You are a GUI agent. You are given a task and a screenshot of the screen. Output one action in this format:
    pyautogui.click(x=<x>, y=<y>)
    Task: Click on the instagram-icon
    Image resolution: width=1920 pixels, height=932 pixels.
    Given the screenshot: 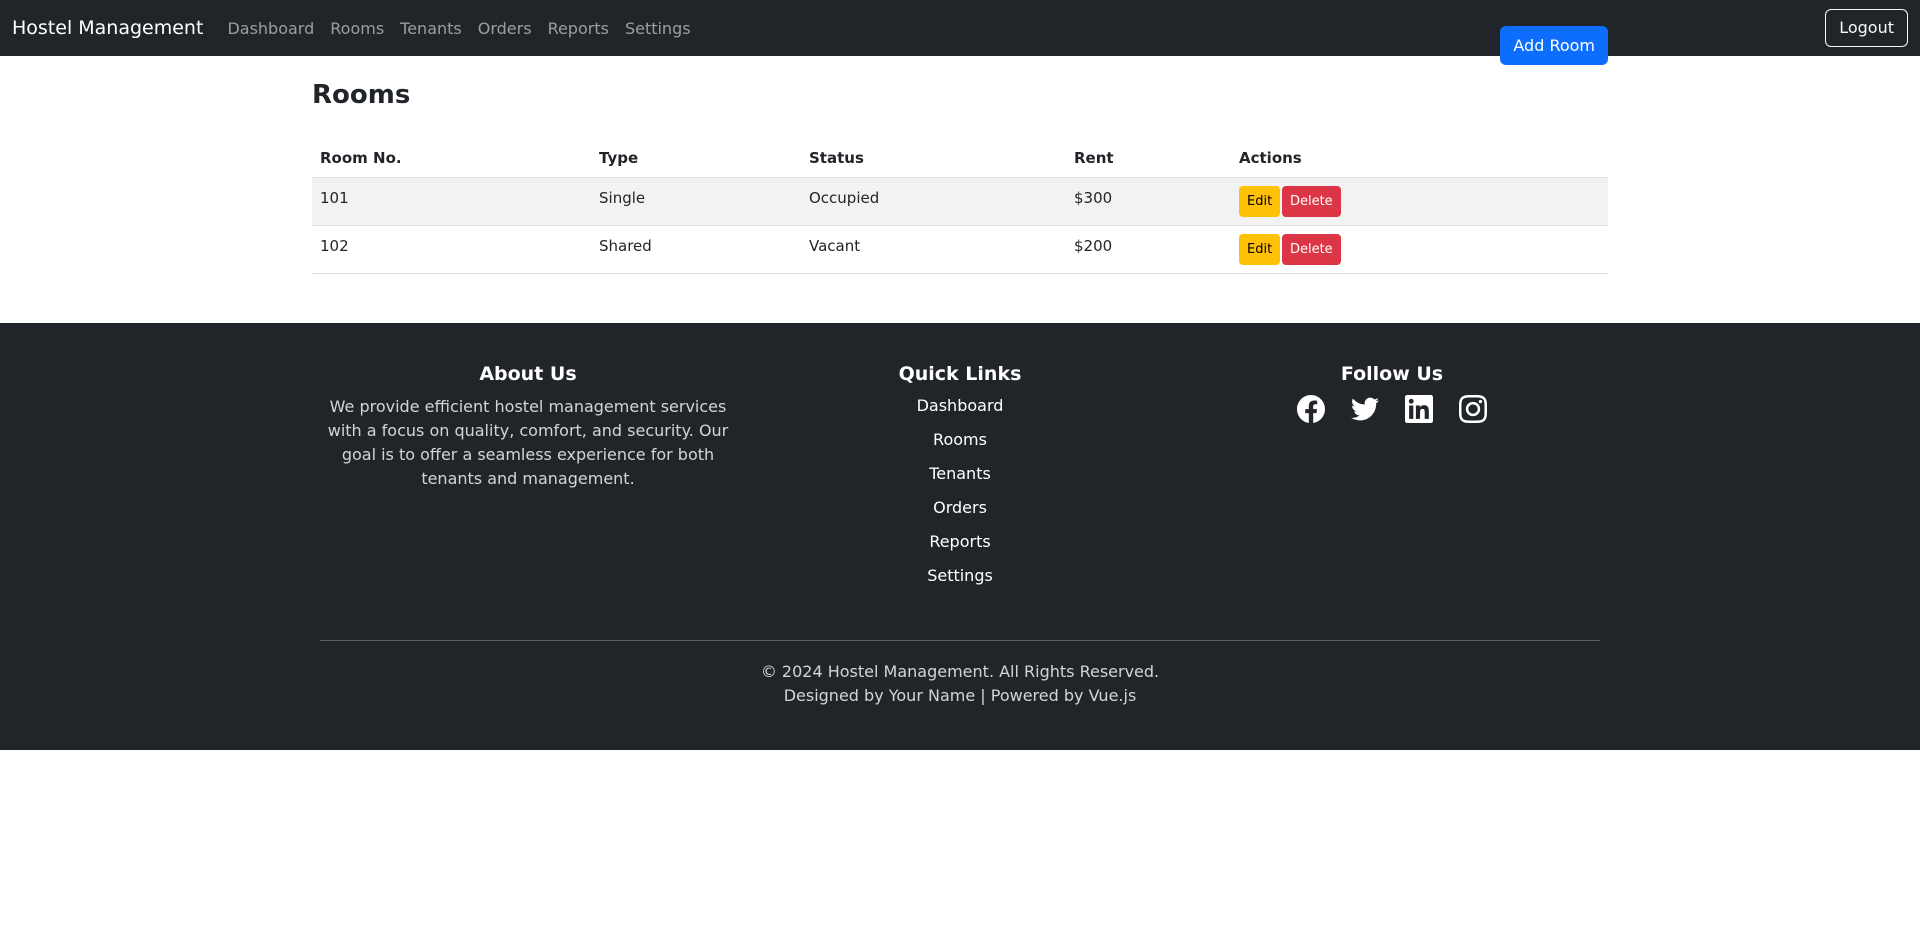 What is the action you would take?
    pyautogui.click(x=1473, y=409)
    